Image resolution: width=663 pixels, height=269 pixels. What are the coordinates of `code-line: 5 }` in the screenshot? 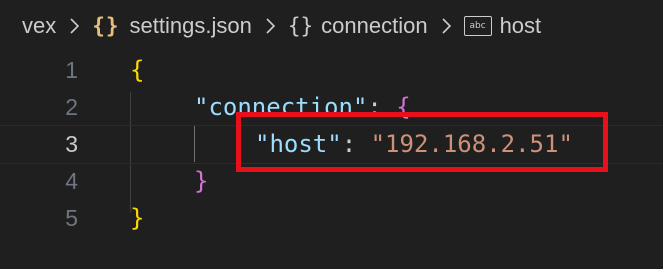 It's located at (331, 218).